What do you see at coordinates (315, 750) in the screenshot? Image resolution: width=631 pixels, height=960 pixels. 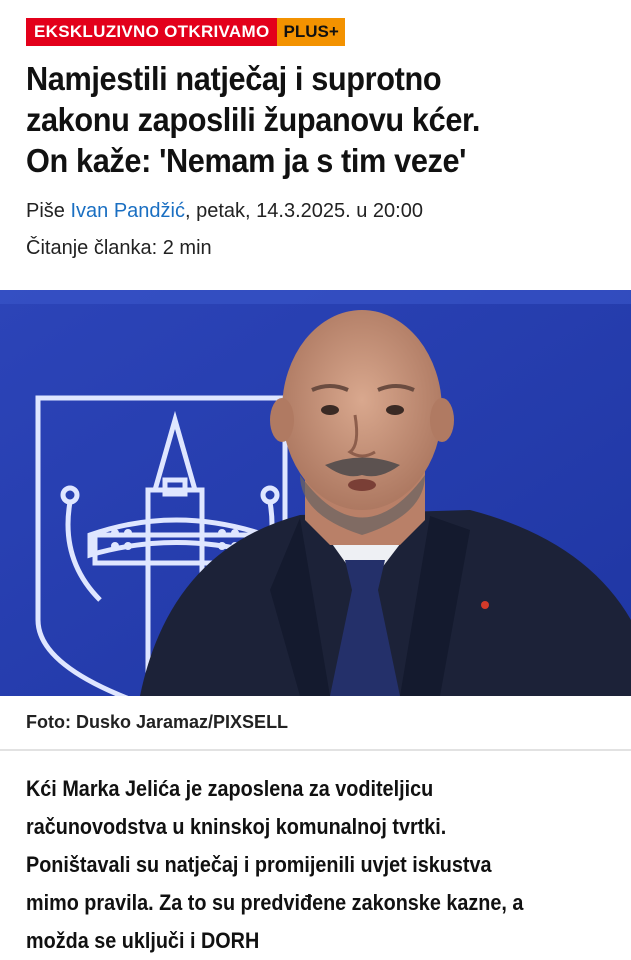 I see `section-divider` at bounding box center [315, 750].